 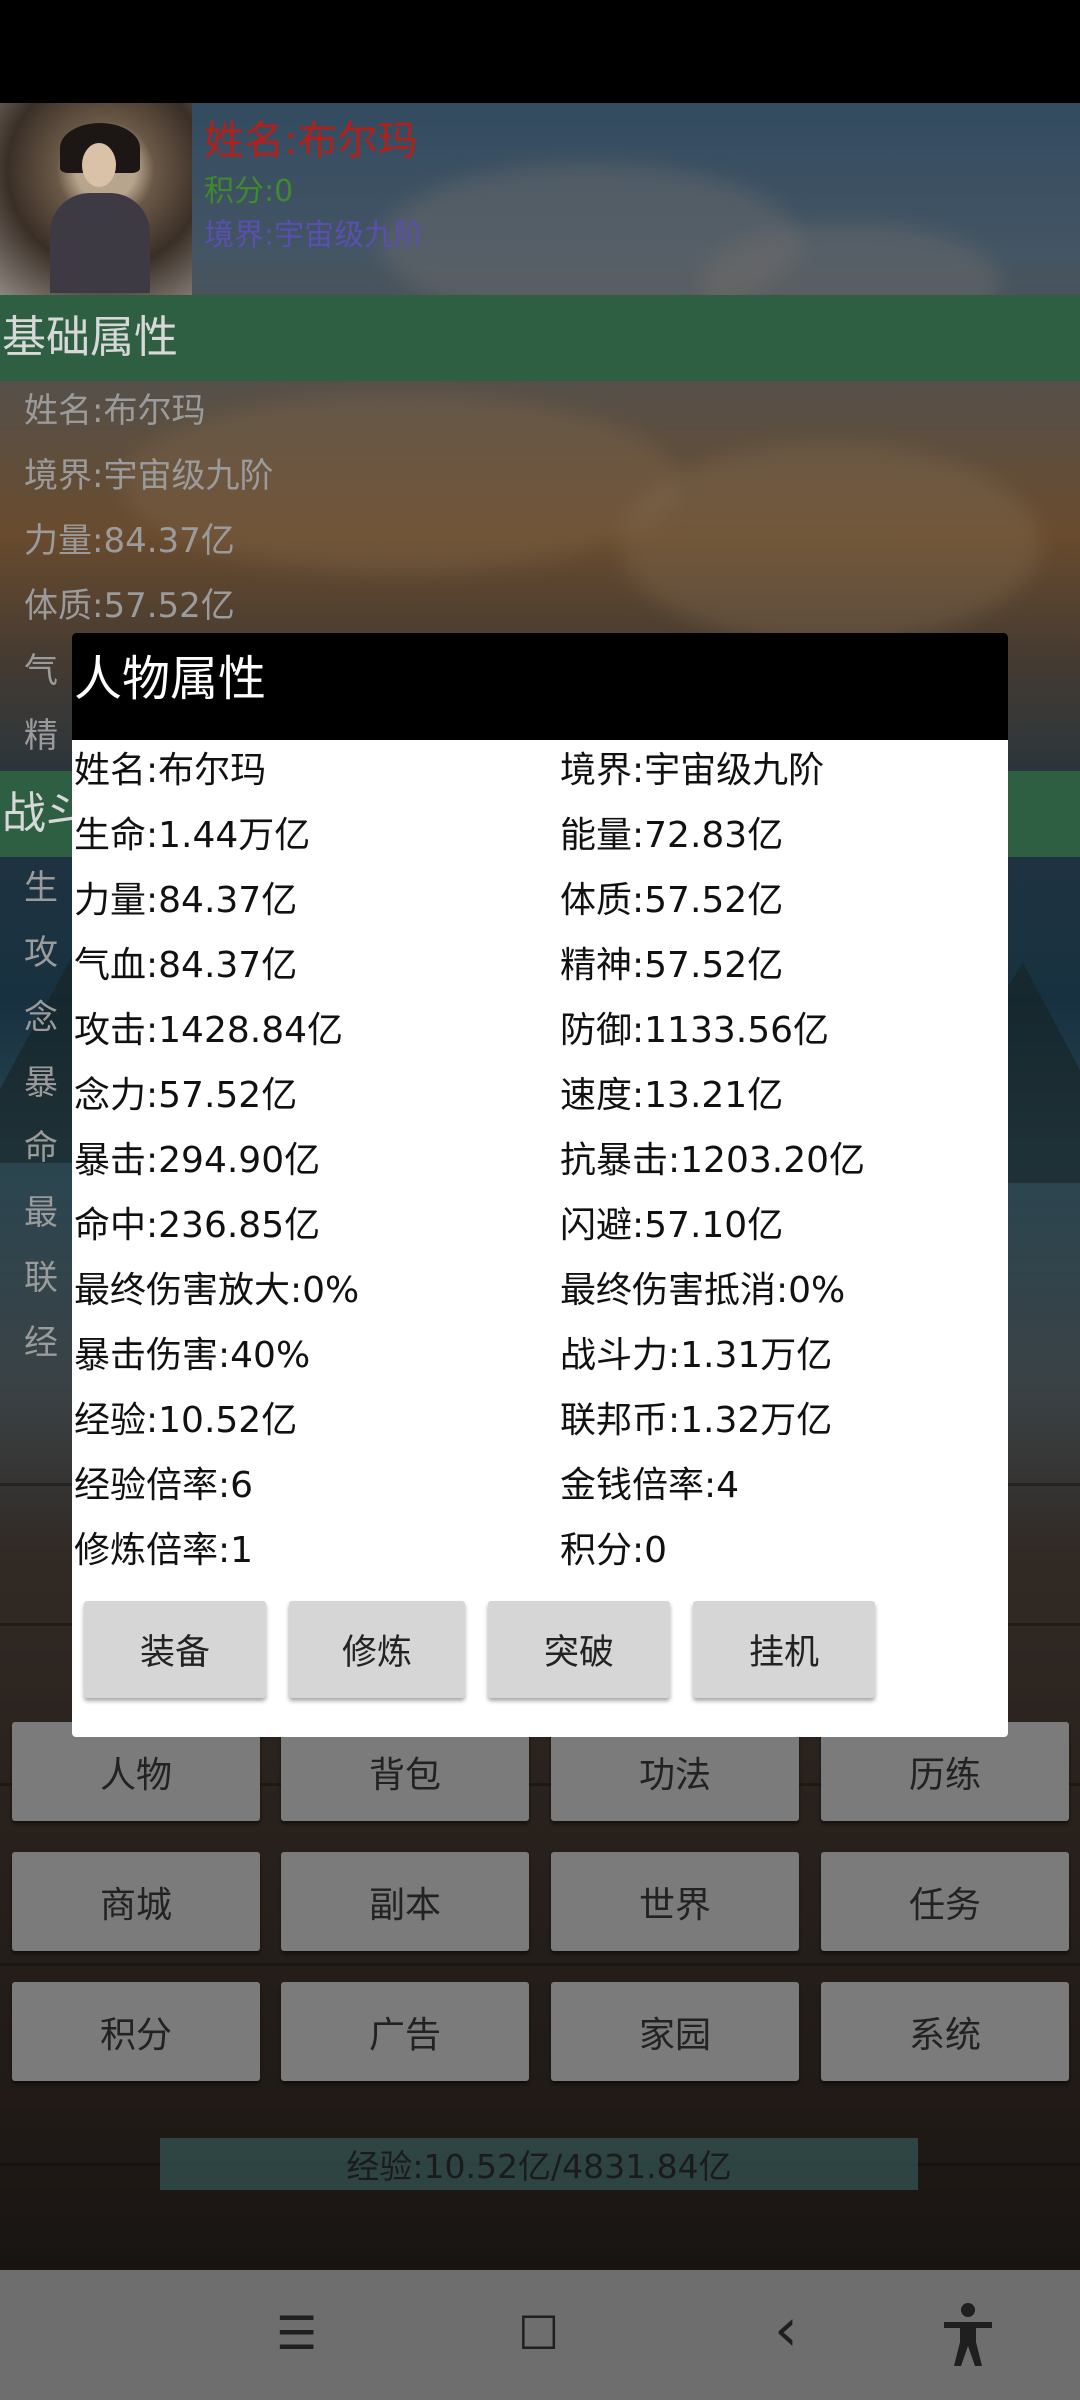 I want to click on battle-line: 经, so click(x=41, y=1343).